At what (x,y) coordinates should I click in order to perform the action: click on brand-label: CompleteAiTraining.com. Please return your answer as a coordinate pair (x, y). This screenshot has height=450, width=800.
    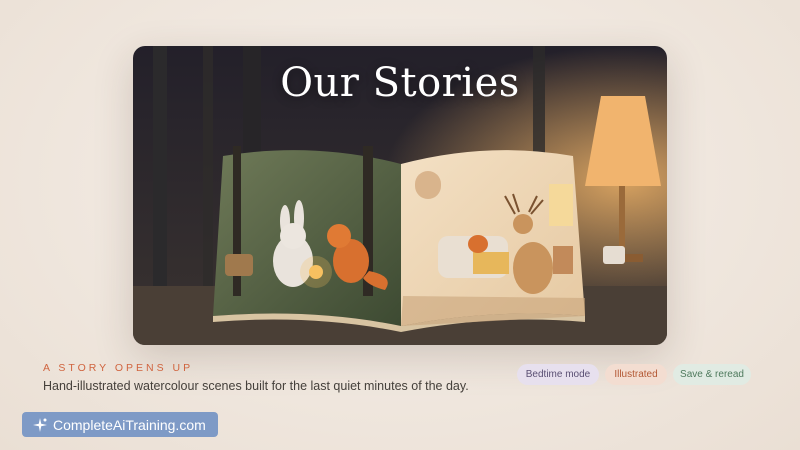
    Looking at the image, I should click on (129, 424).